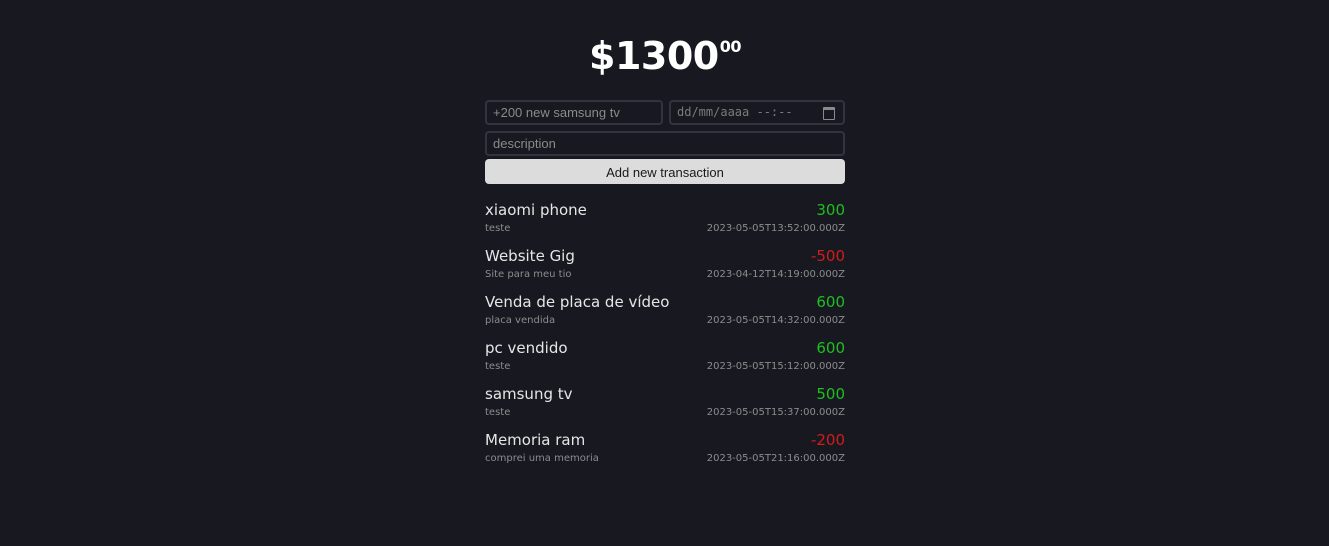  What do you see at coordinates (830, 210) in the screenshot?
I see `transaction-price: 300` at bounding box center [830, 210].